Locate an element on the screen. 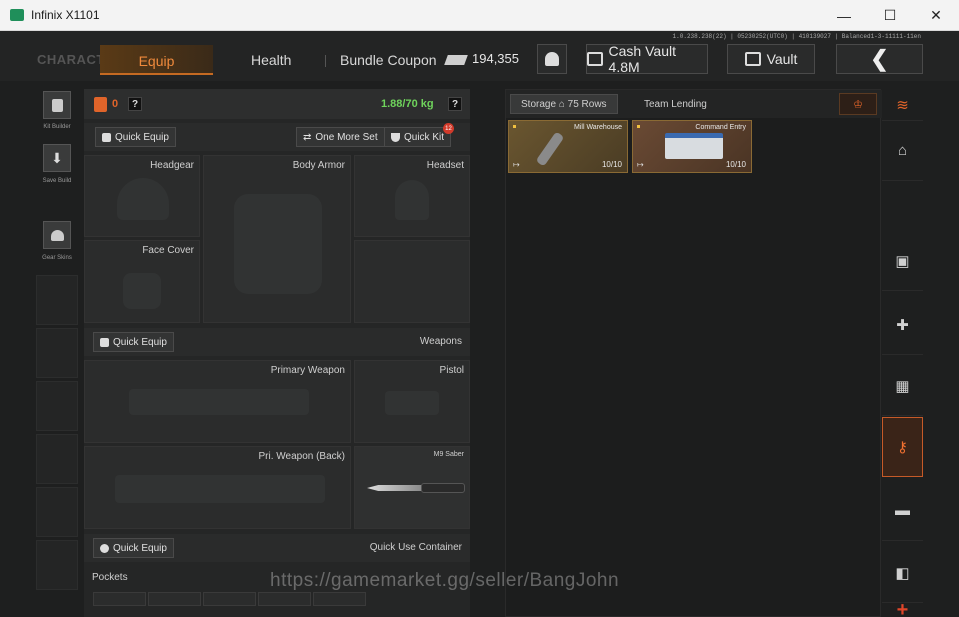 Image resolution: width=959 pixels, height=617 pixels. keys-category-button: ⚷ is located at coordinates (902, 447).